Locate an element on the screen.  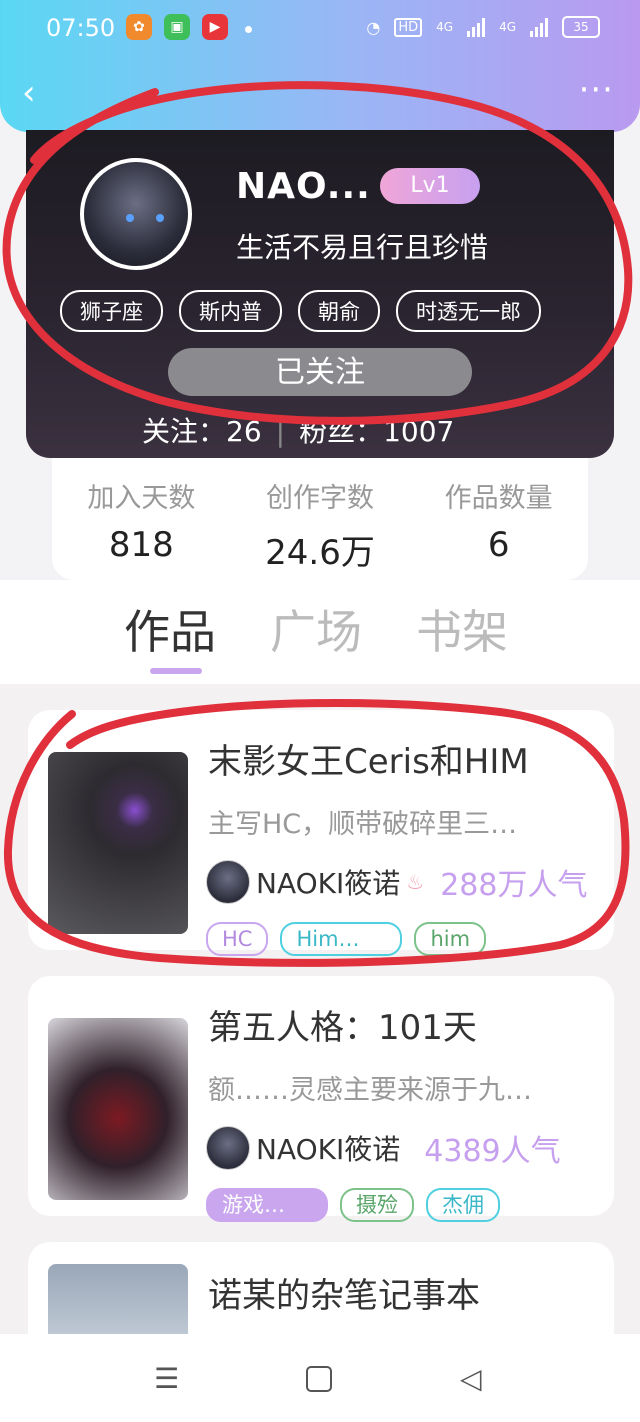
profile-tag: 斯内普 is located at coordinates (230, 311).